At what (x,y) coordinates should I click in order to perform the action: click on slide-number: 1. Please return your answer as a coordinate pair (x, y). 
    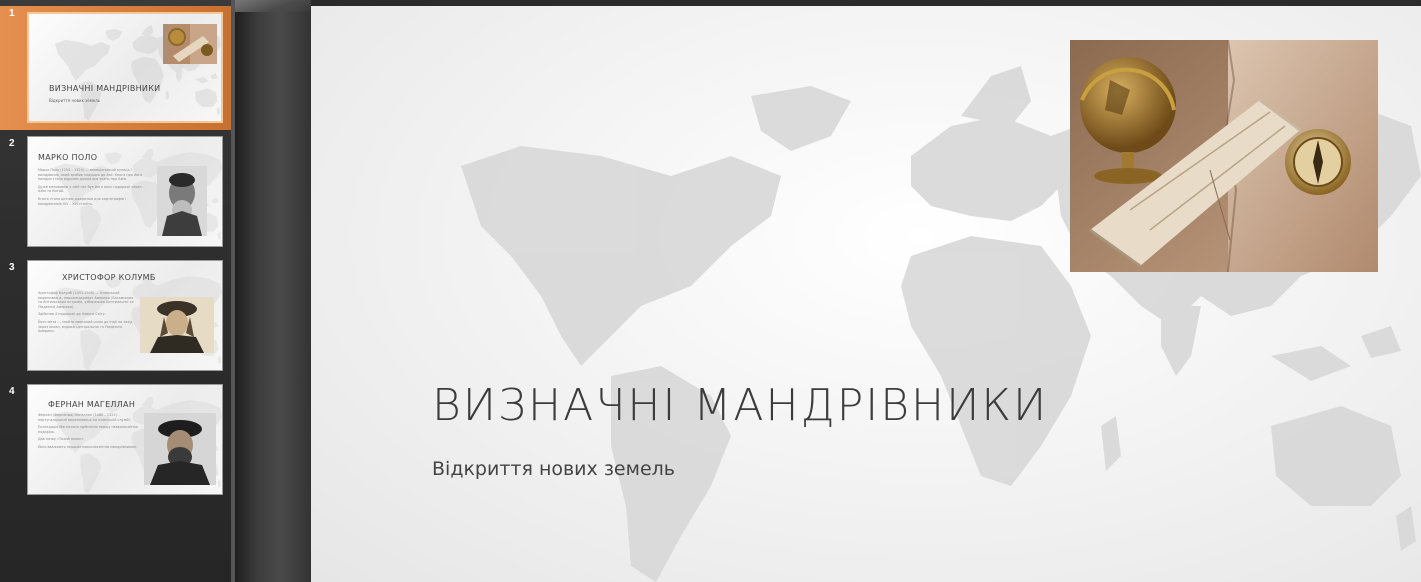
    Looking at the image, I should click on (12, 13).